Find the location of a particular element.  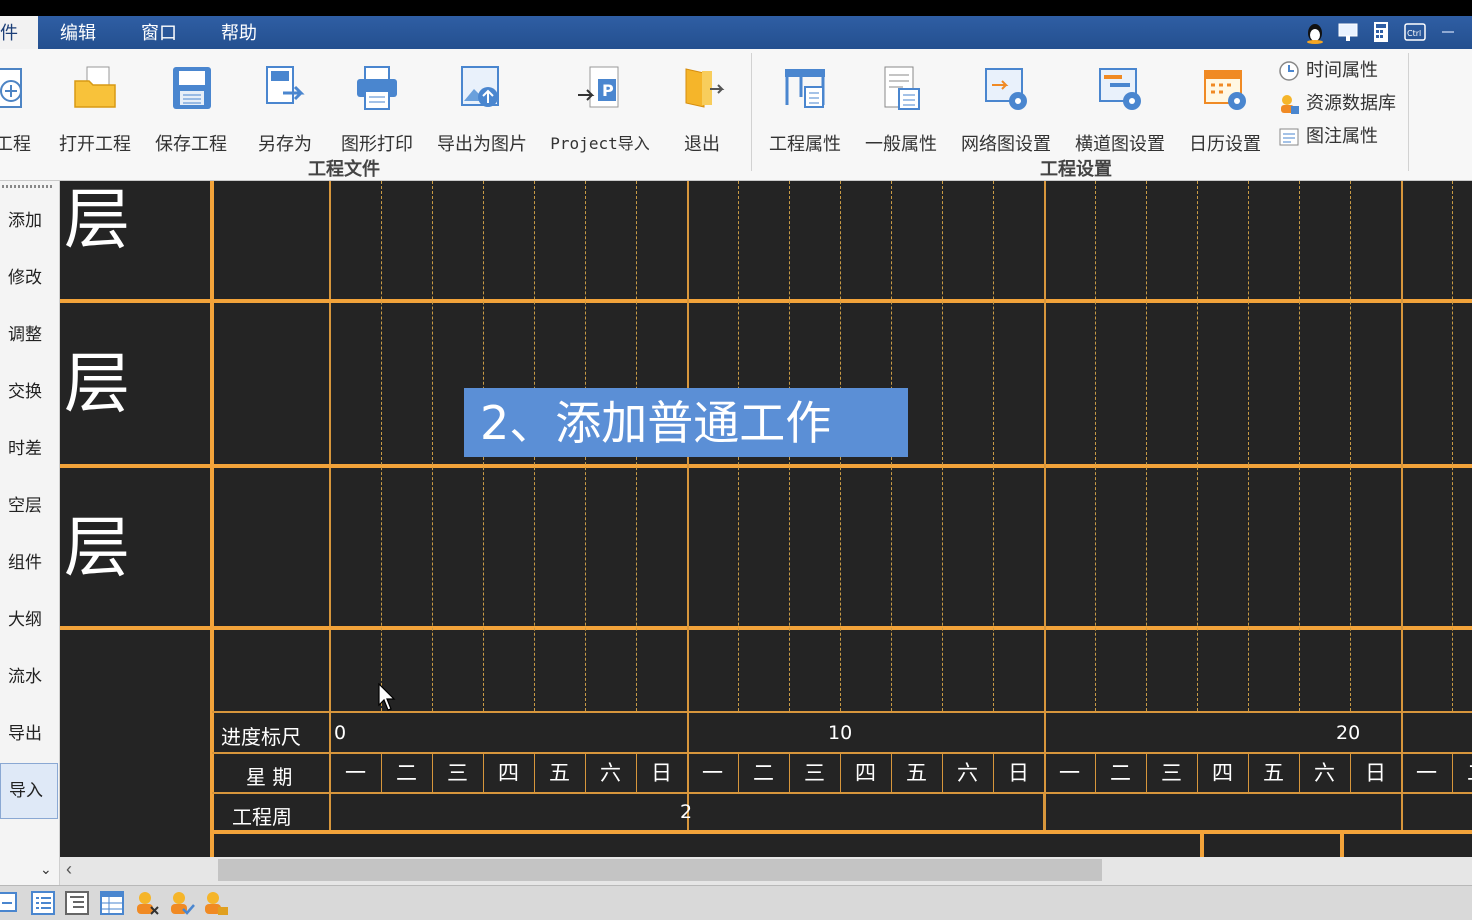

calendar-settings-icon is located at coordinates (1225, 90).